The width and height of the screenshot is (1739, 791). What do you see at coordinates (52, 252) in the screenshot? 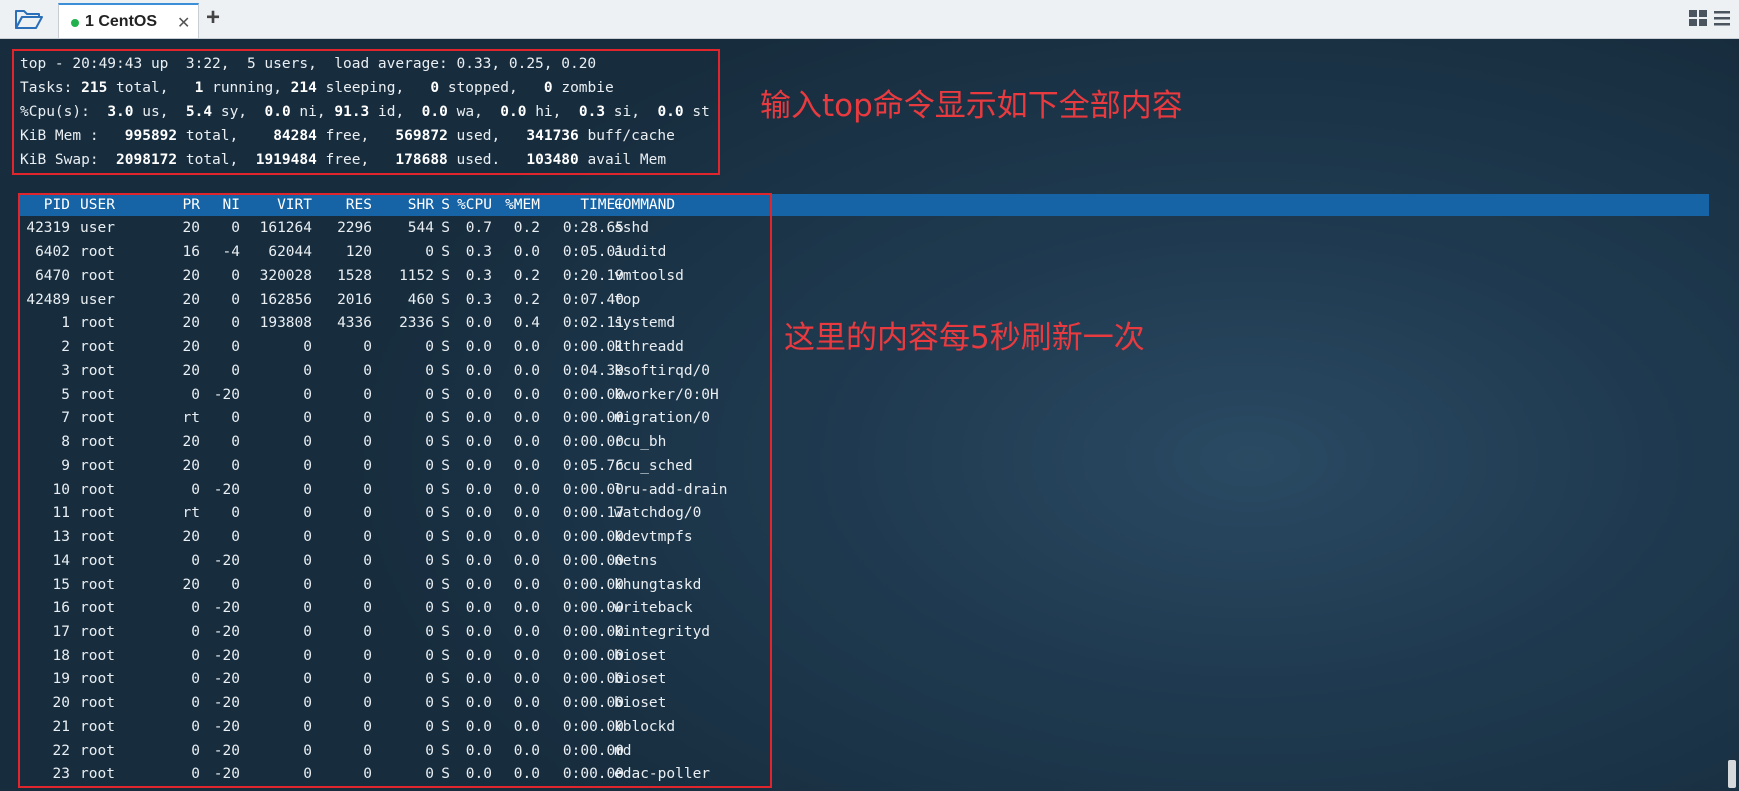
I see `cell-pid: 6402` at bounding box center [52, 252].